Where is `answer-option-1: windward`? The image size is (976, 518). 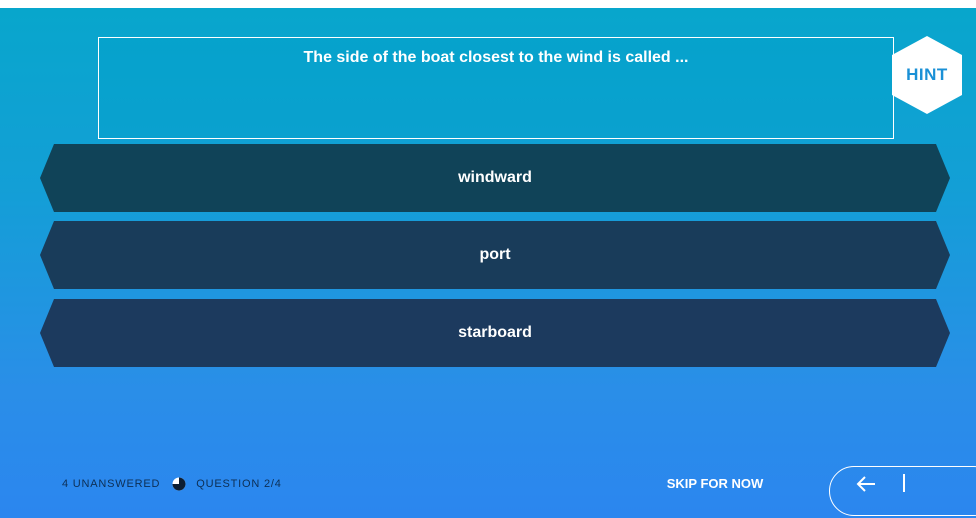
answer-option-1: windward is located at coordinates (495, 178).